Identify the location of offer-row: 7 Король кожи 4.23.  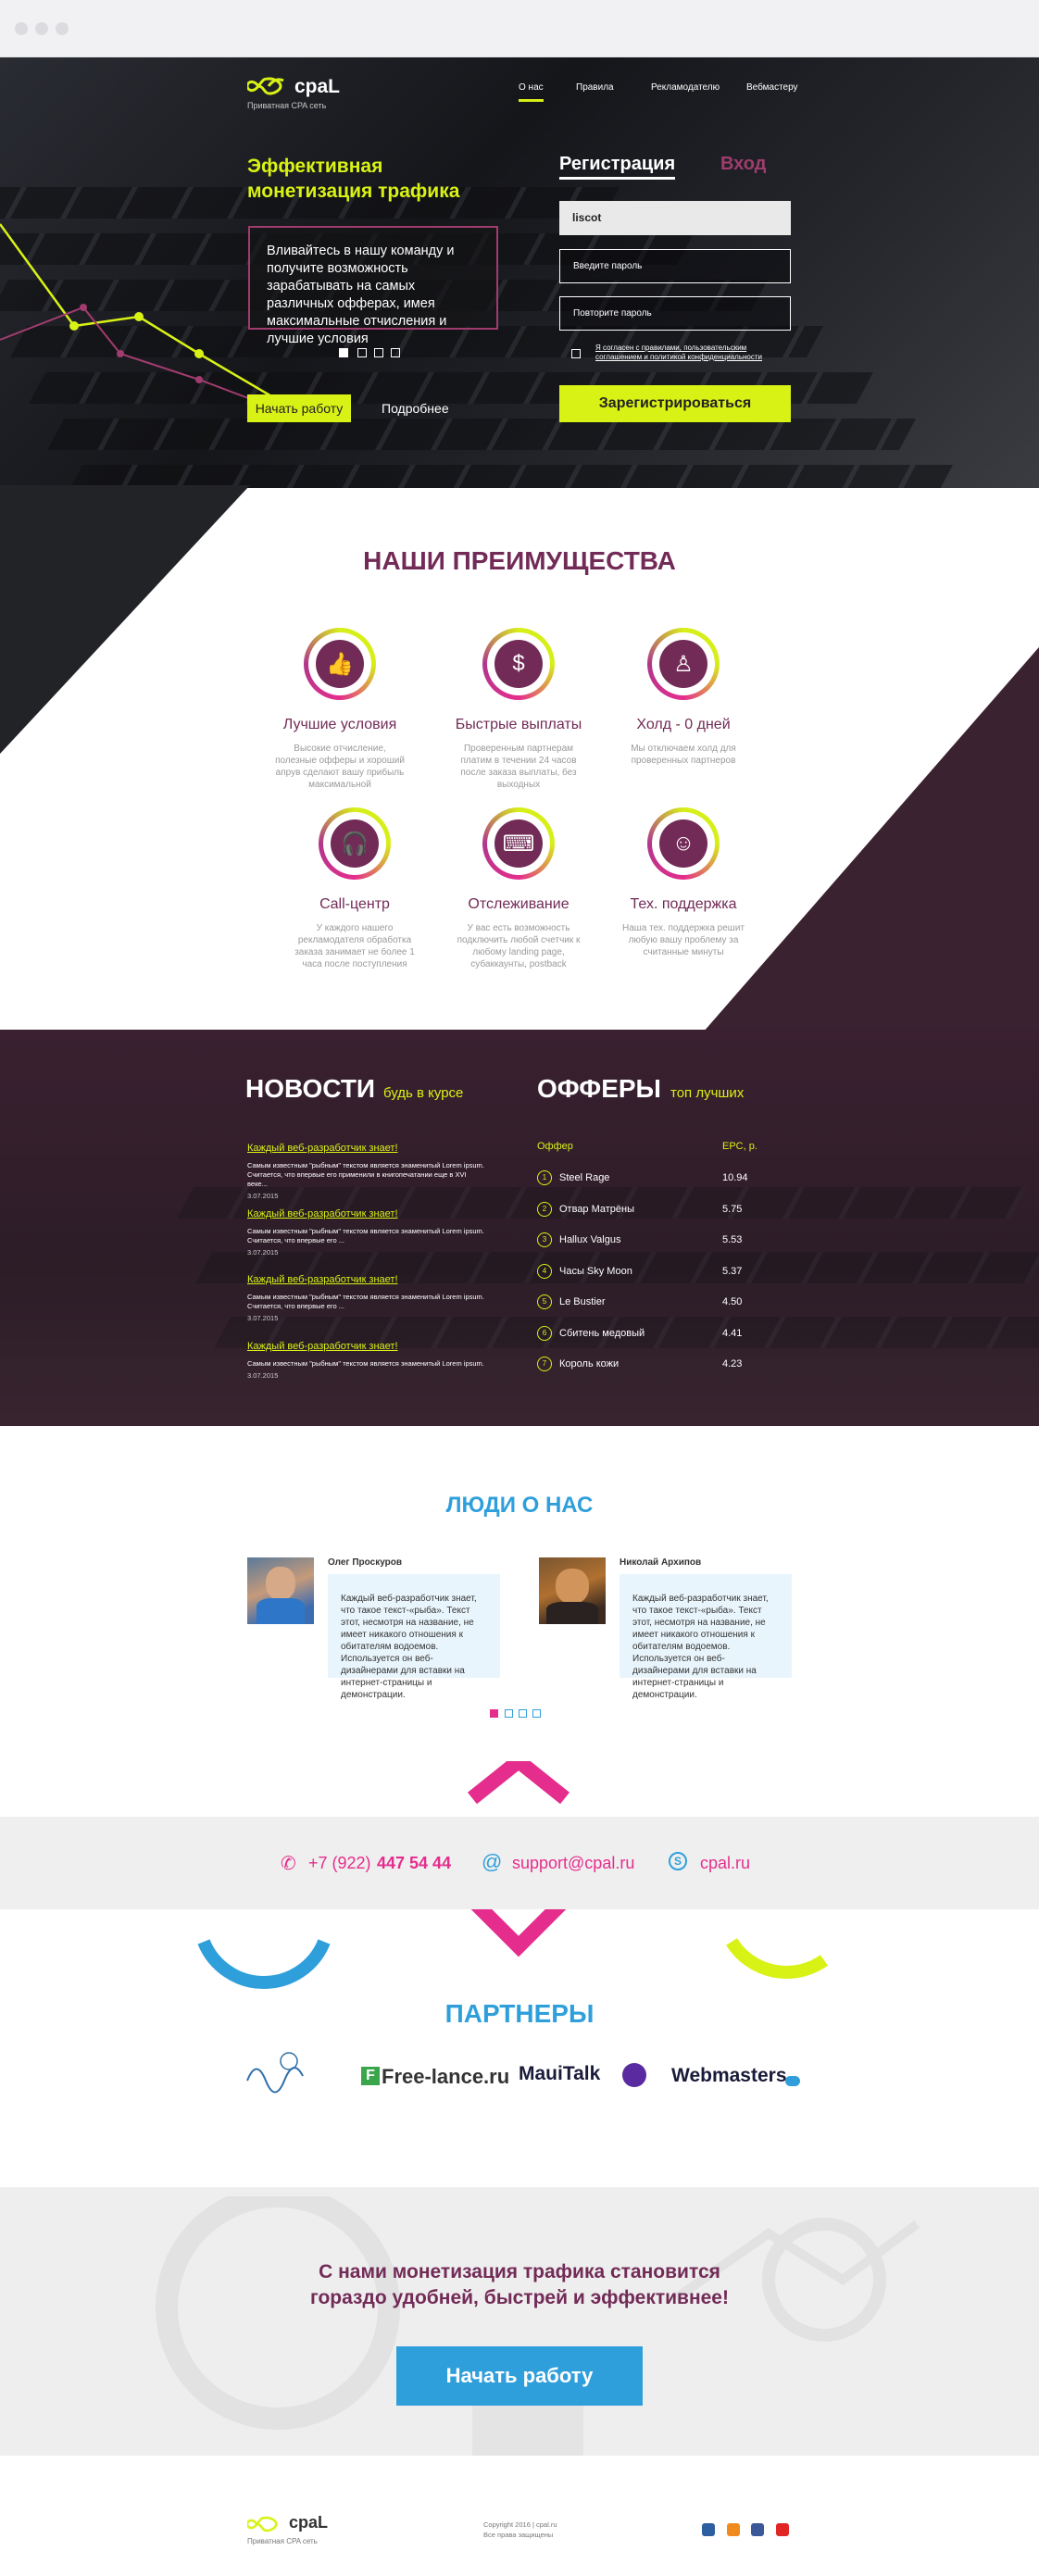
(648, 1366).